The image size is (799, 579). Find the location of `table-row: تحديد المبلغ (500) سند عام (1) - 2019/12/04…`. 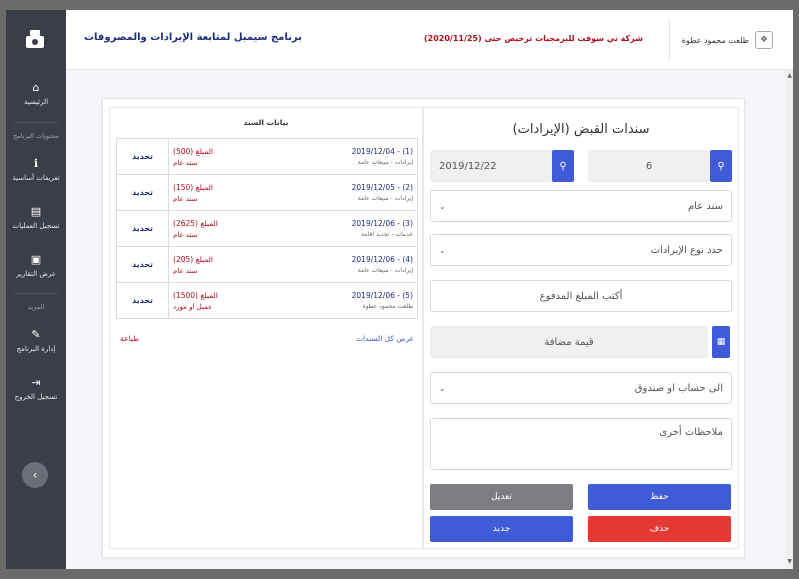

table-row: تحديد المبلغ (500) سند عام (1) - 2019/12/04… is located at coordinates (267, 156).